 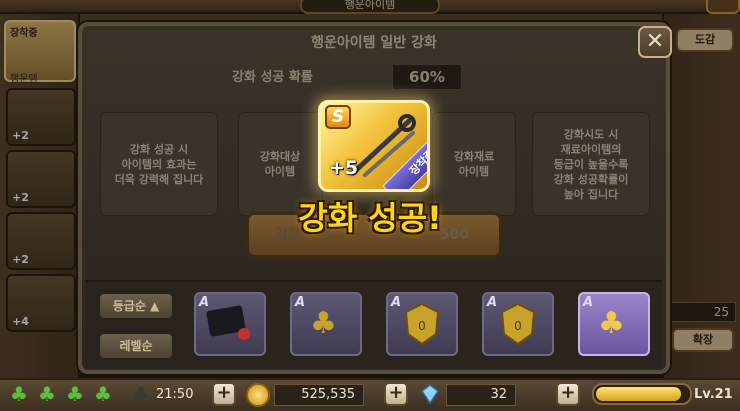 I want to click on xp-fill, so click(x=638, y=394).